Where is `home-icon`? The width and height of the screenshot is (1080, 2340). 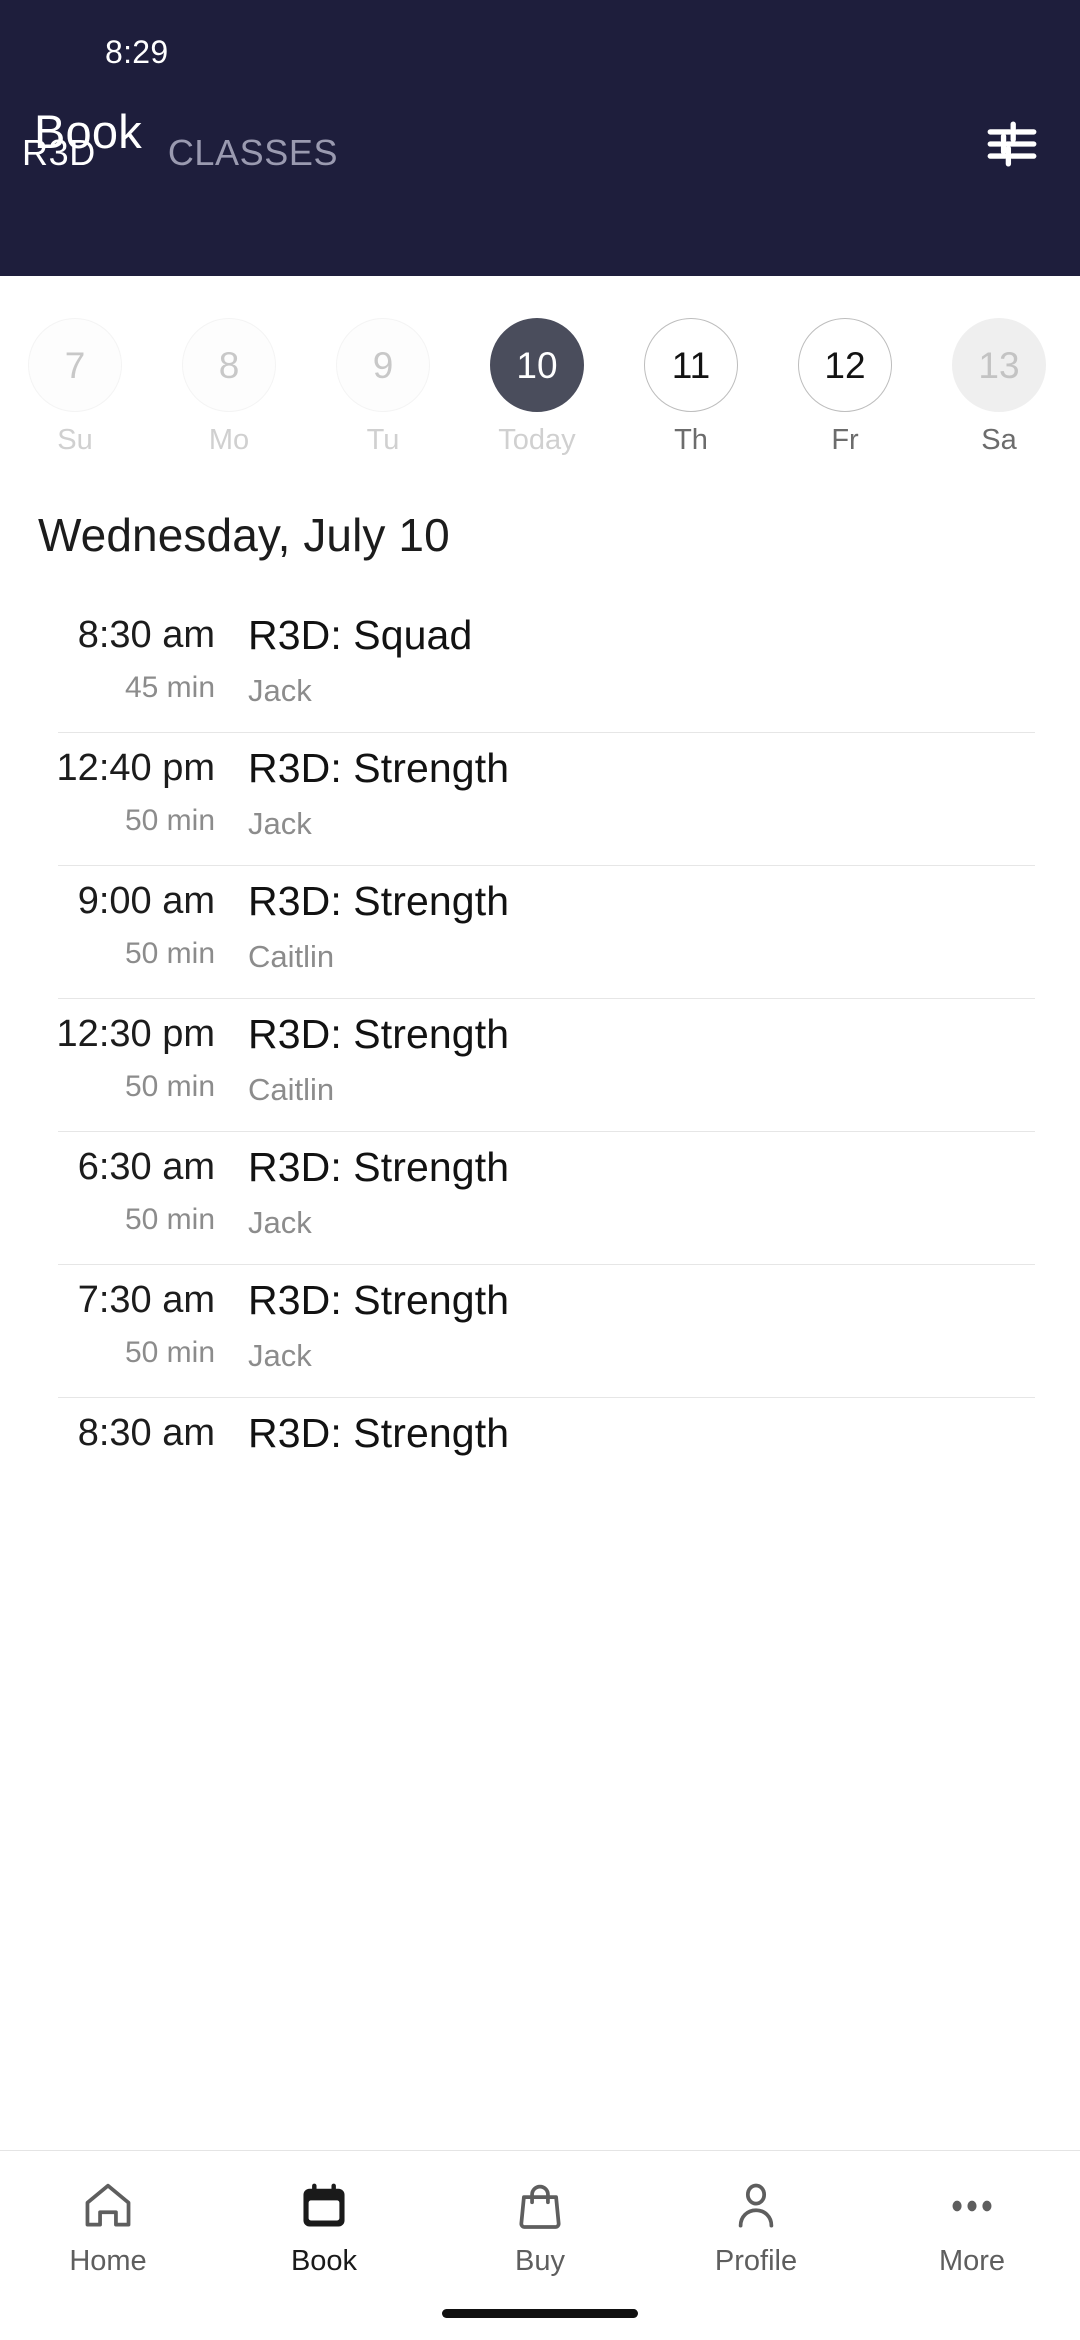
home-icon is located at coordinates (108, 2206).